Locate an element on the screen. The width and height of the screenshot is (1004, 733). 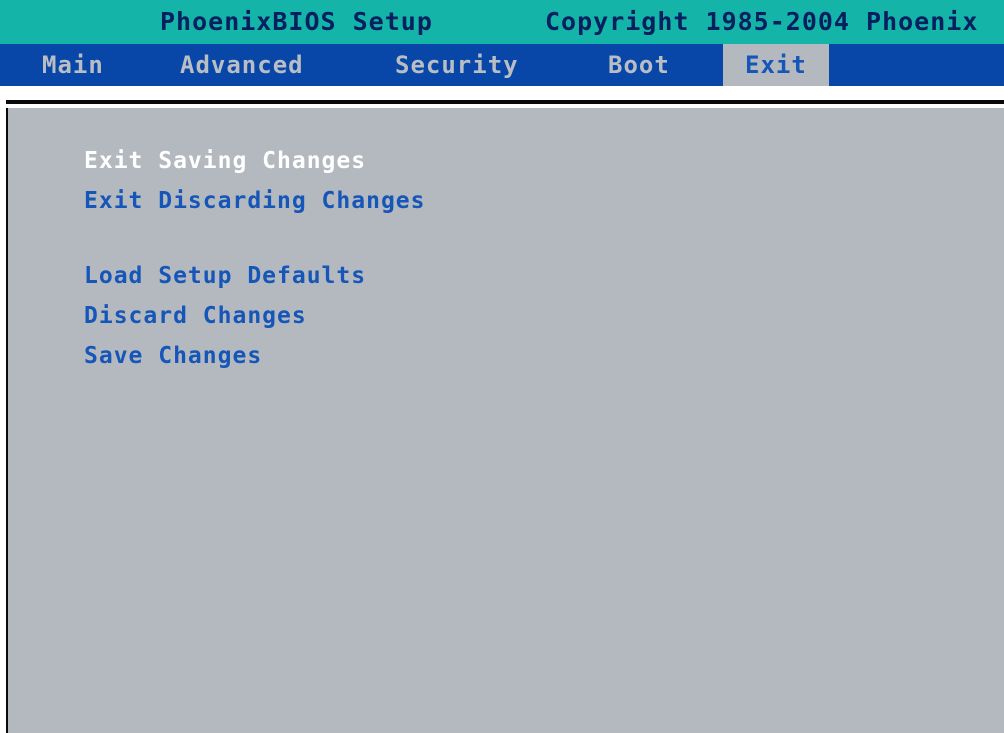
tab-security: Security is located at coordinates (457, 65).